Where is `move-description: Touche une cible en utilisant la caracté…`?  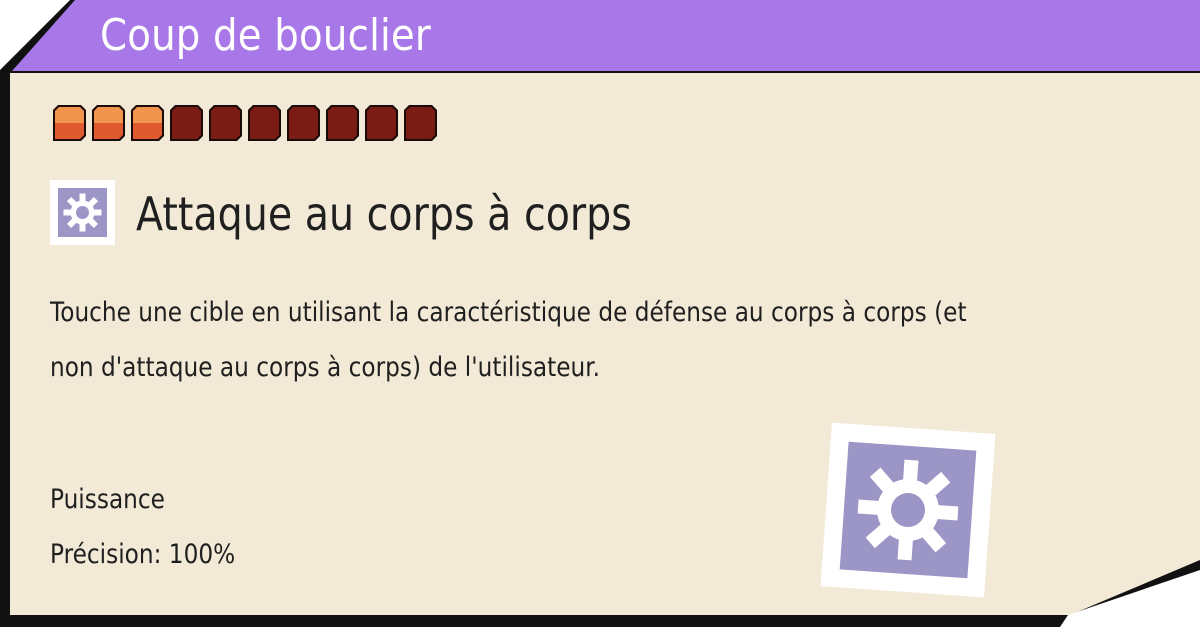
move-description: Touche une cible en utilisant la caracté… is located at coordinates (544, 340).